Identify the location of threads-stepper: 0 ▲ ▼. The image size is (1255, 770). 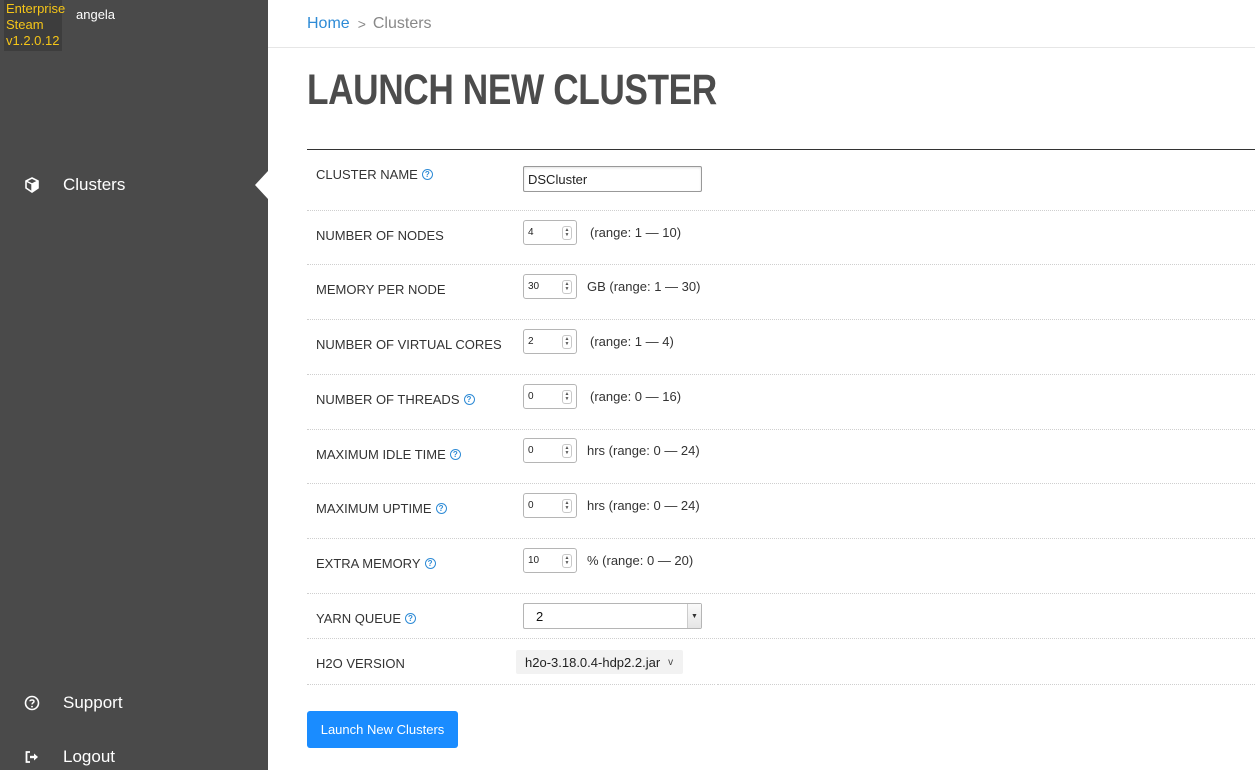
(550, 396).